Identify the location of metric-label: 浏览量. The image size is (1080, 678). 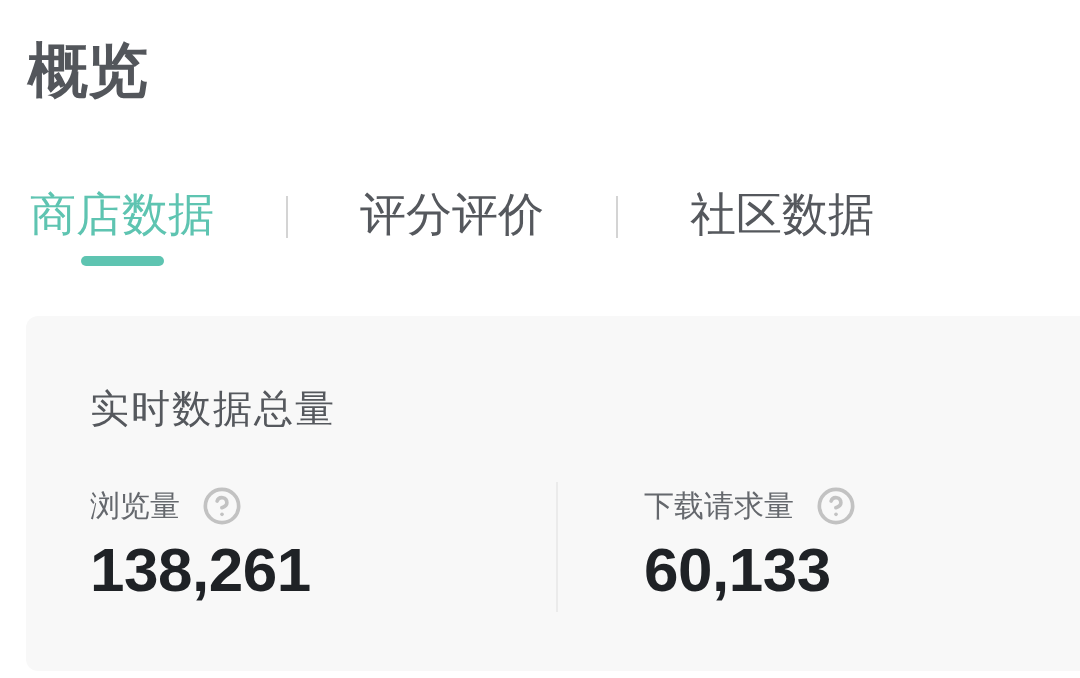
(135, 506).